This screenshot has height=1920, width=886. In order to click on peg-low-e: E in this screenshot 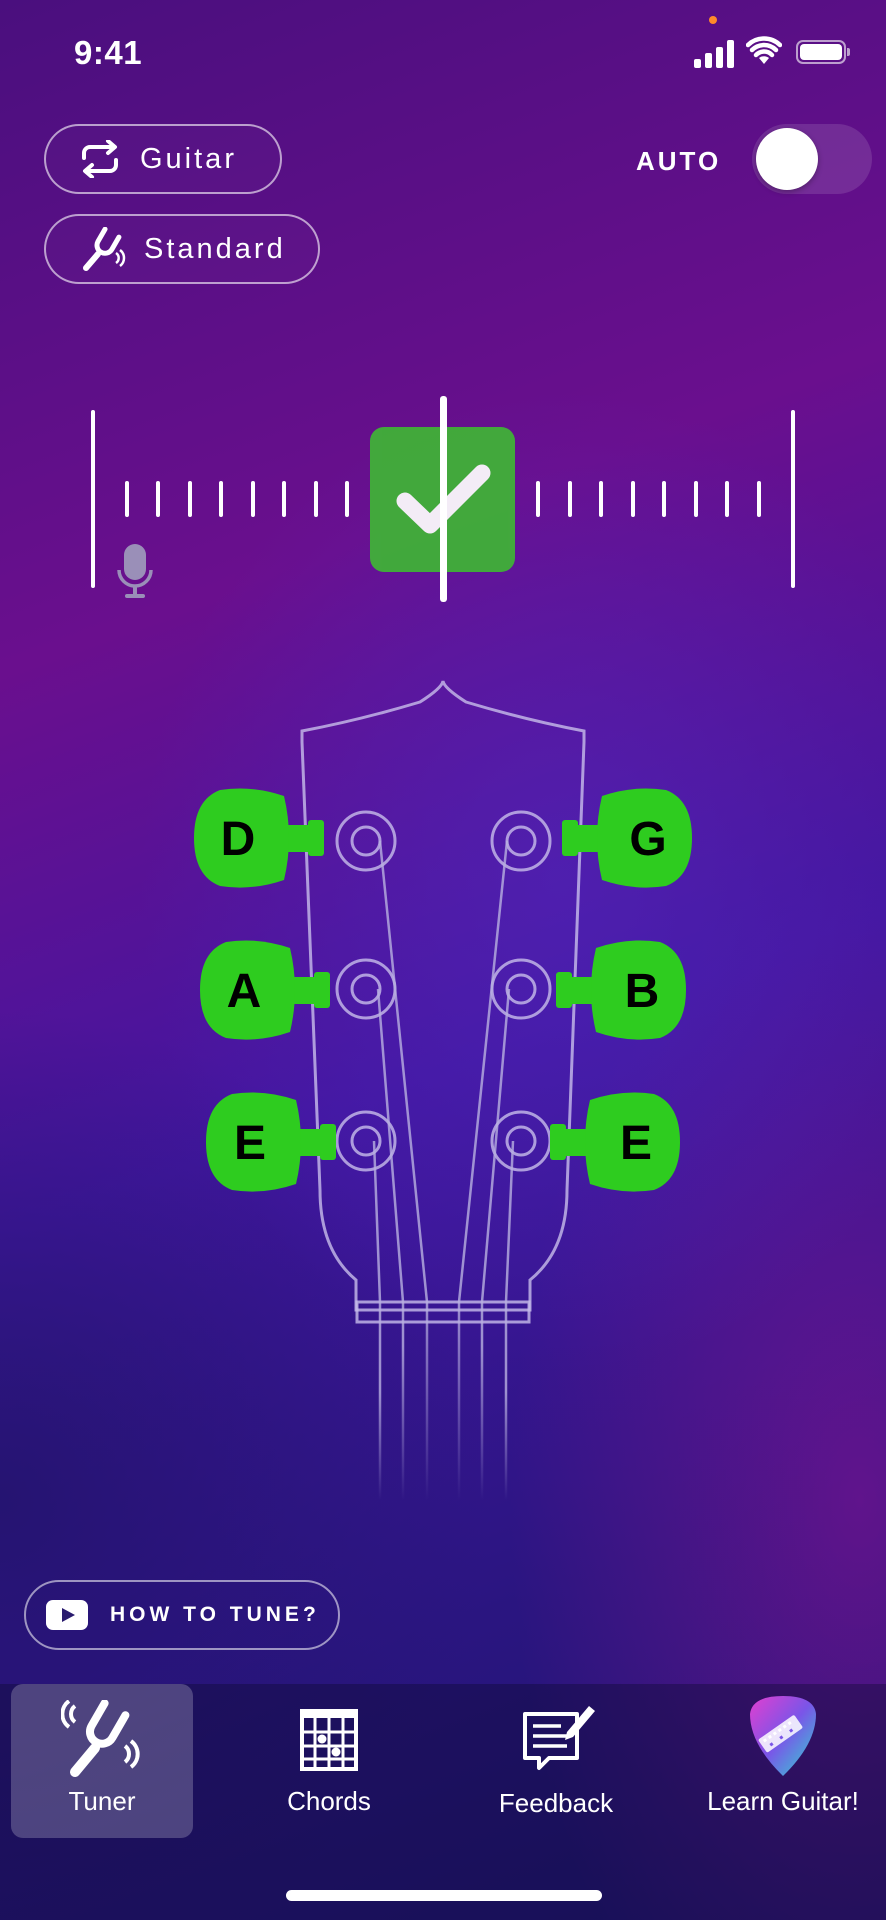, I will do `click(277, 1143)`.